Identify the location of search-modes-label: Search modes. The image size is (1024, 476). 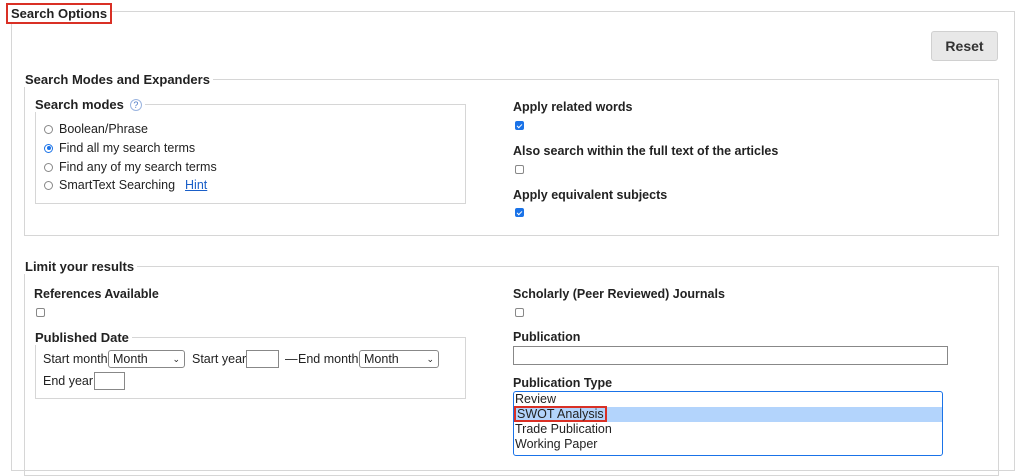
(79, 104).